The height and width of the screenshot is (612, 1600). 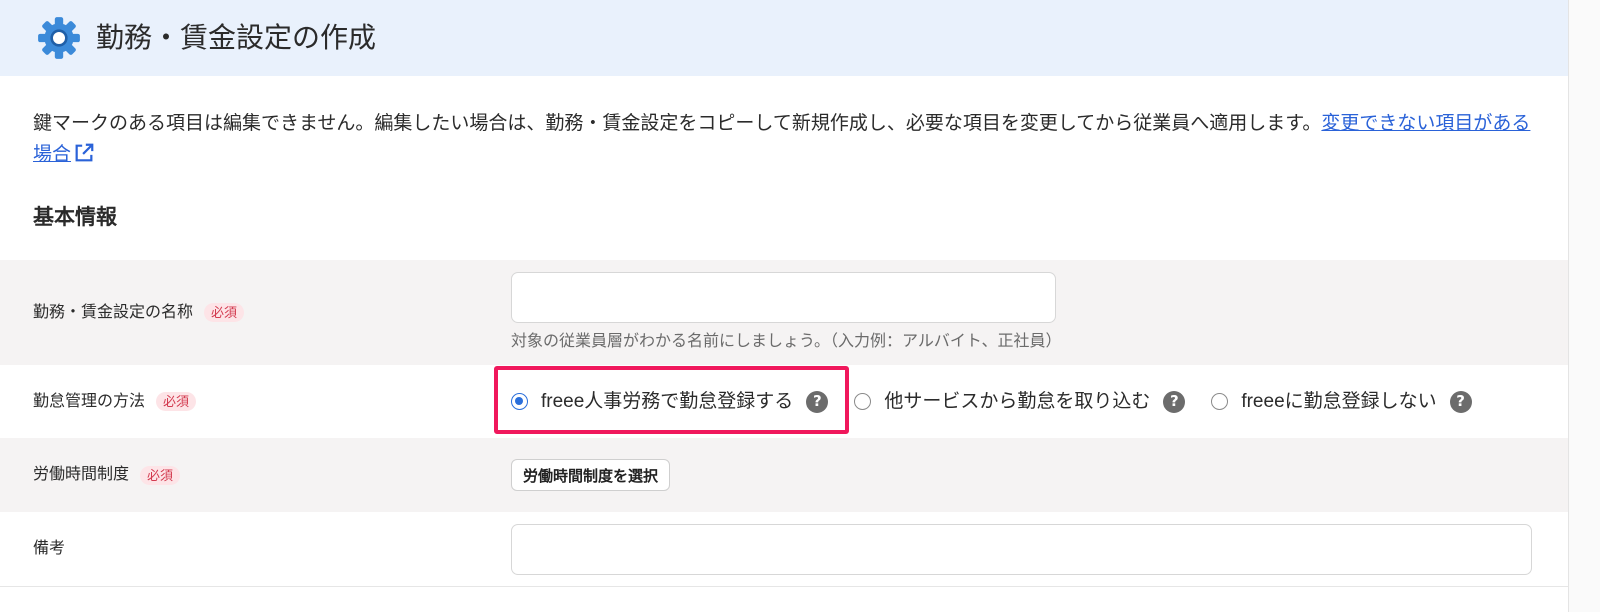 I want to click on page-header: 勤務・賃金設定の作成, so click(x=784, y=38).